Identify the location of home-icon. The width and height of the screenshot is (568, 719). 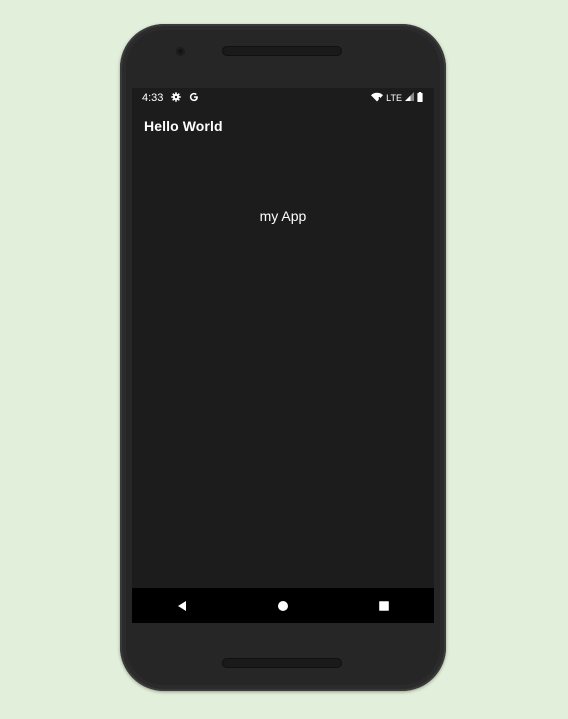
(282, 605).